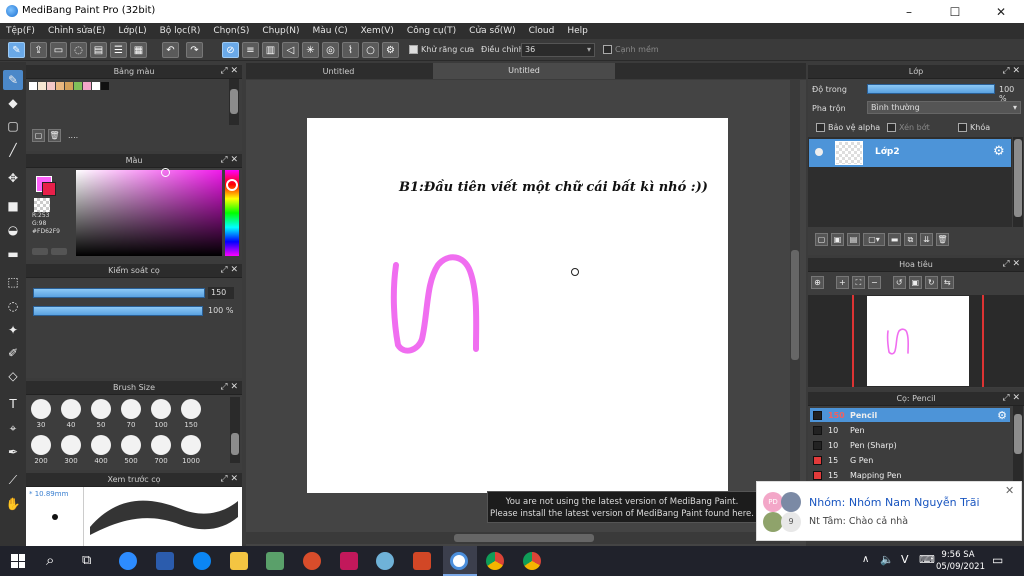 The height and width of the screenshot is (576, 1024). Describe the element at coordinates (13, 103) in the screenshot. I see `eraser-tool-icon: ◆` at that location.